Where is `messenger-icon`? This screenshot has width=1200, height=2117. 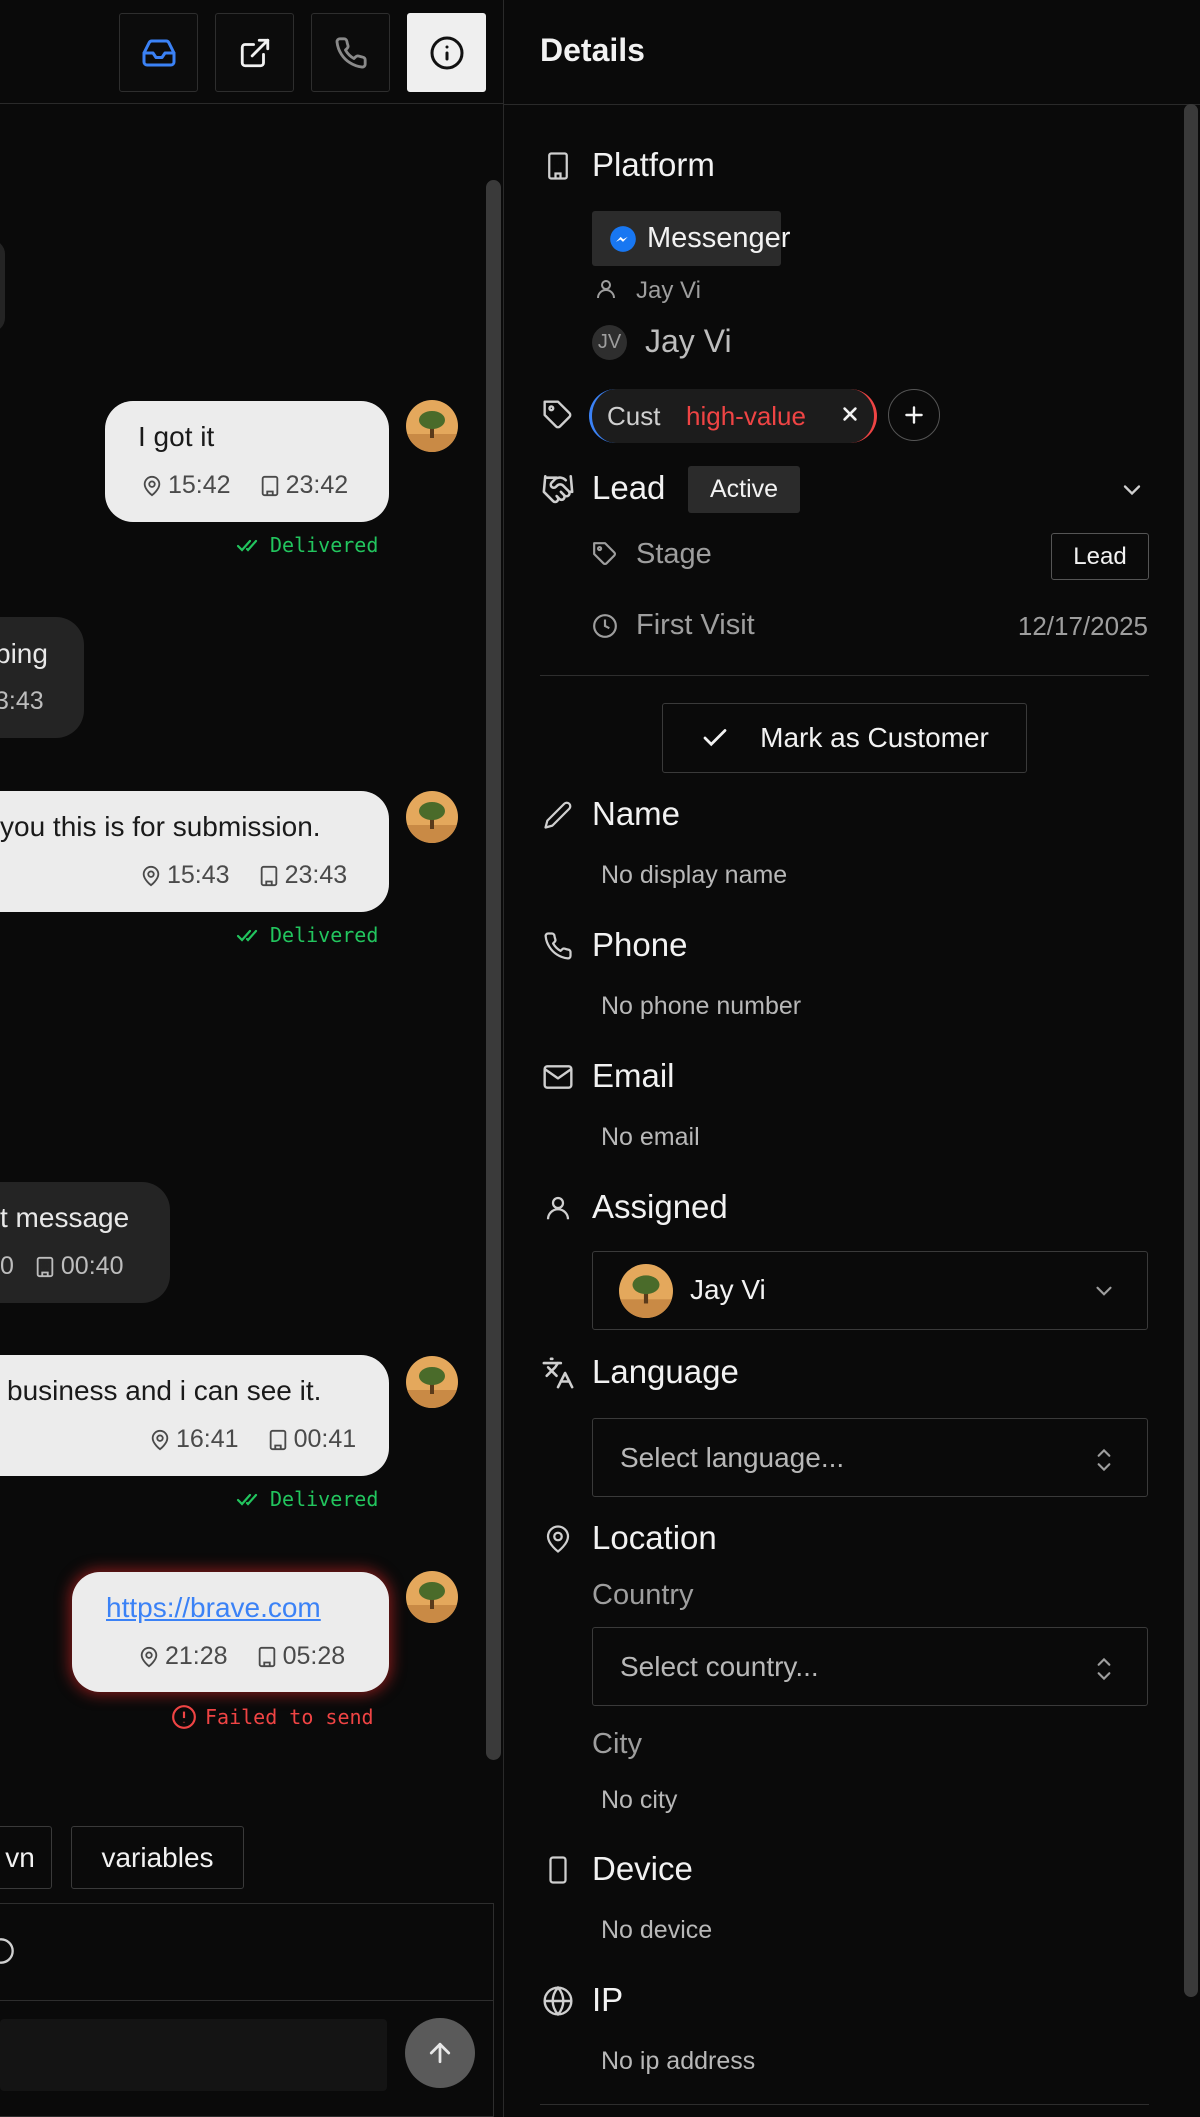
messenger-icon is located at coordinates (623, 239).